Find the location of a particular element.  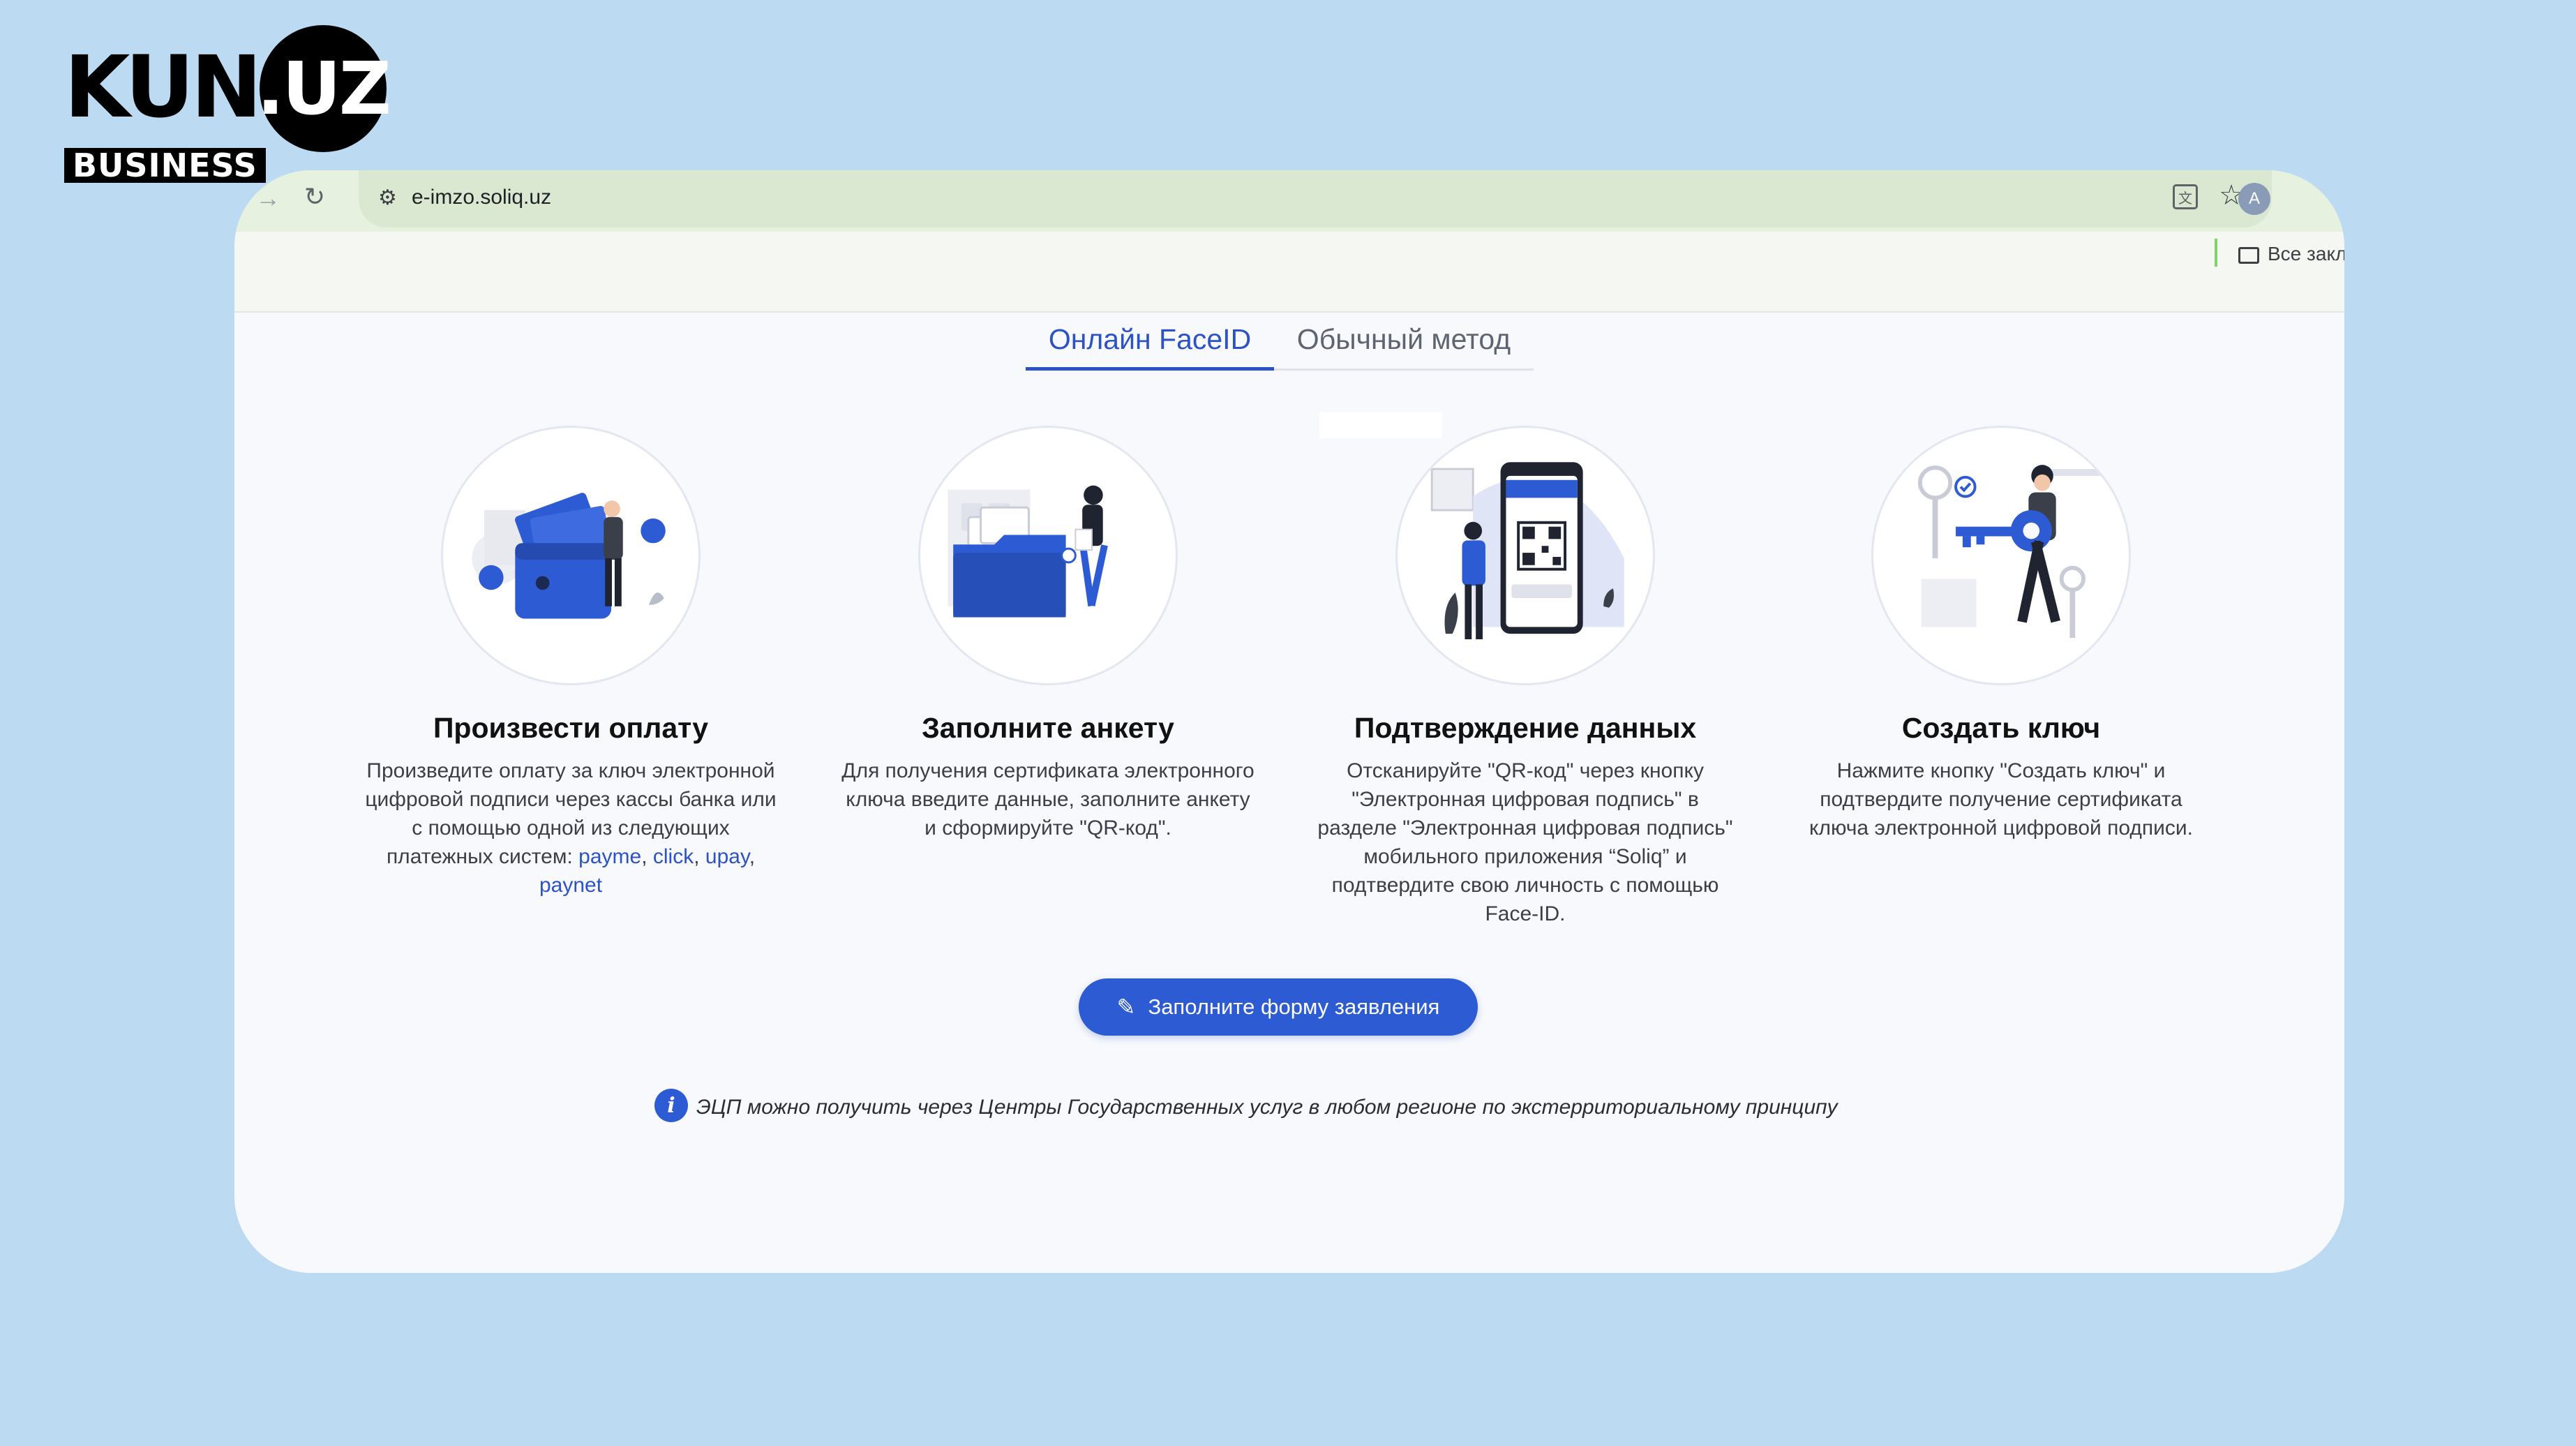

paynet-link: paynet is located at coordinates (570, 885).